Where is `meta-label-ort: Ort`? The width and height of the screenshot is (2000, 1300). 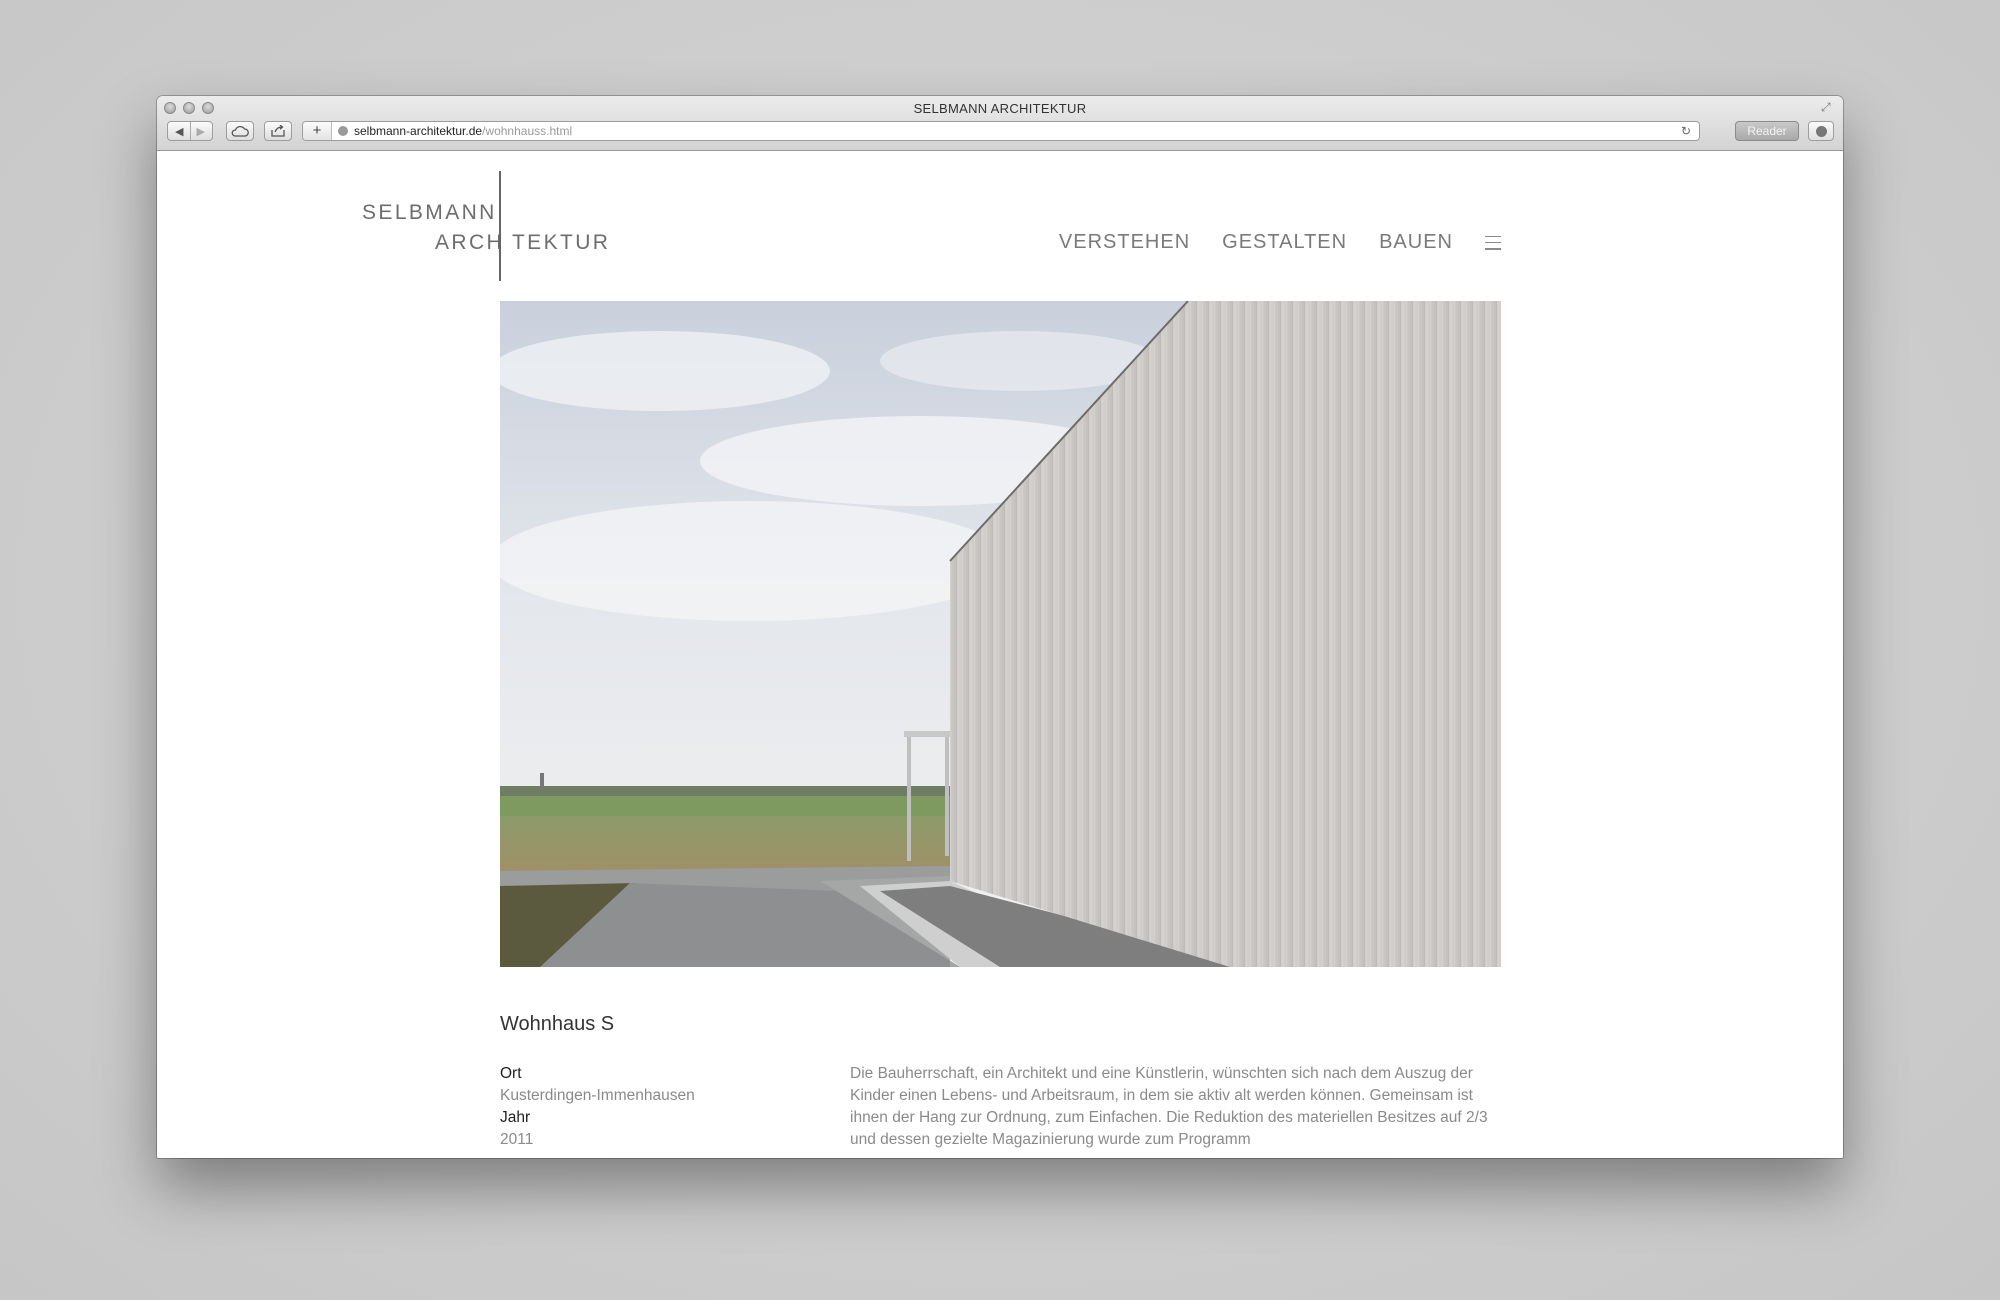
meta-label-ort: Ort is located at coordinates (511, 1073).